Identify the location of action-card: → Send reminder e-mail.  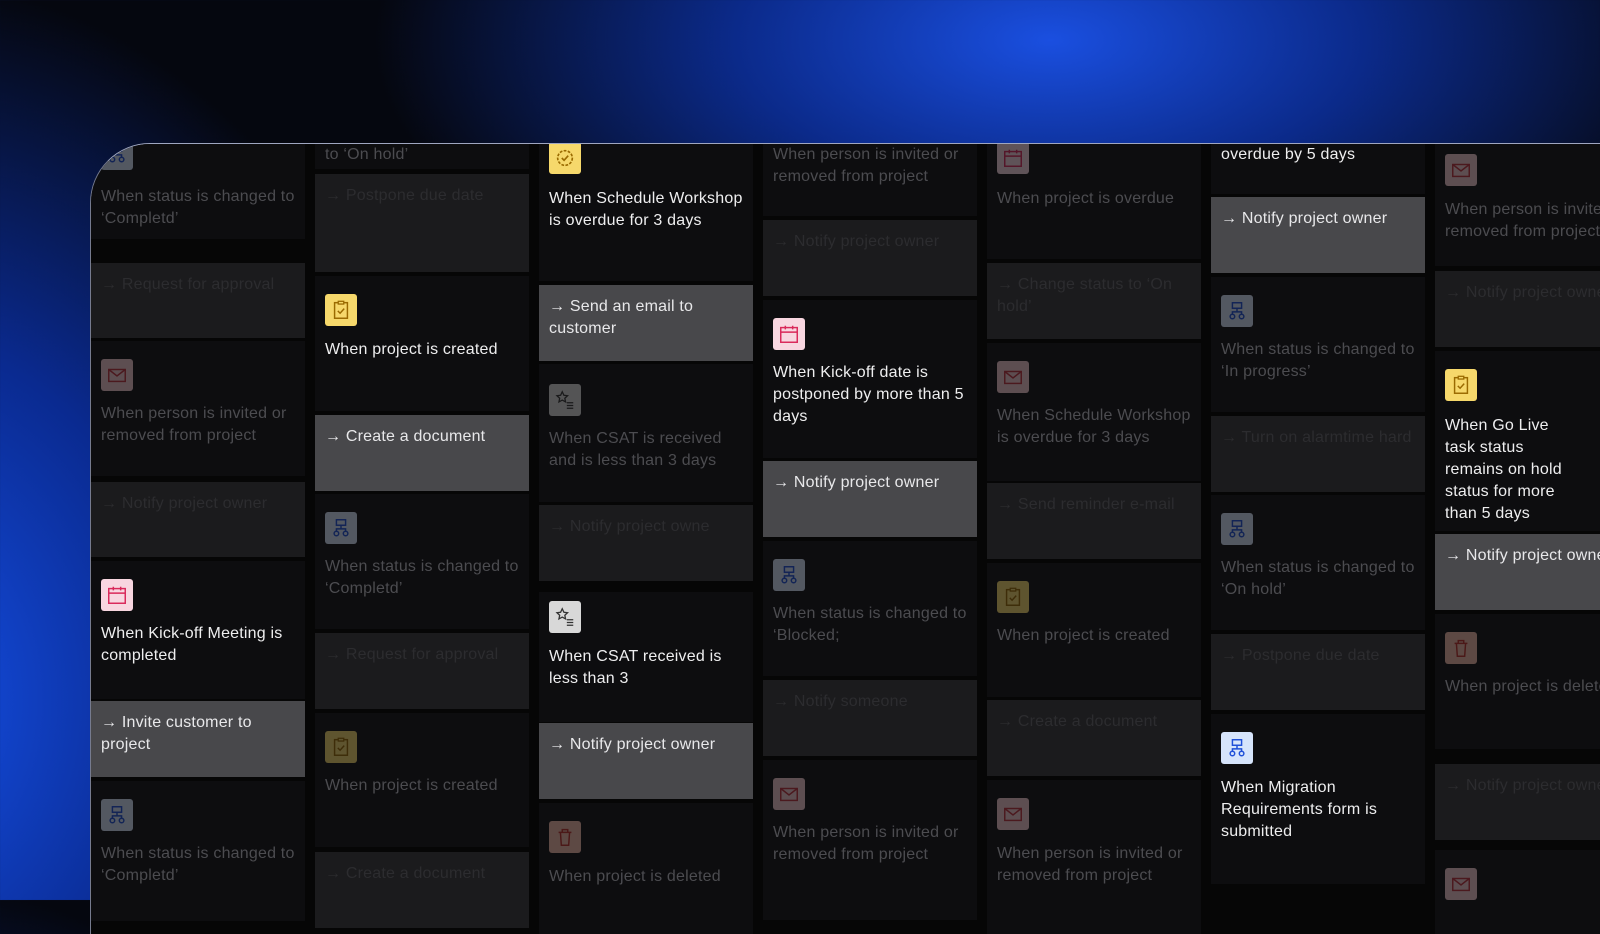
(1094, 521).